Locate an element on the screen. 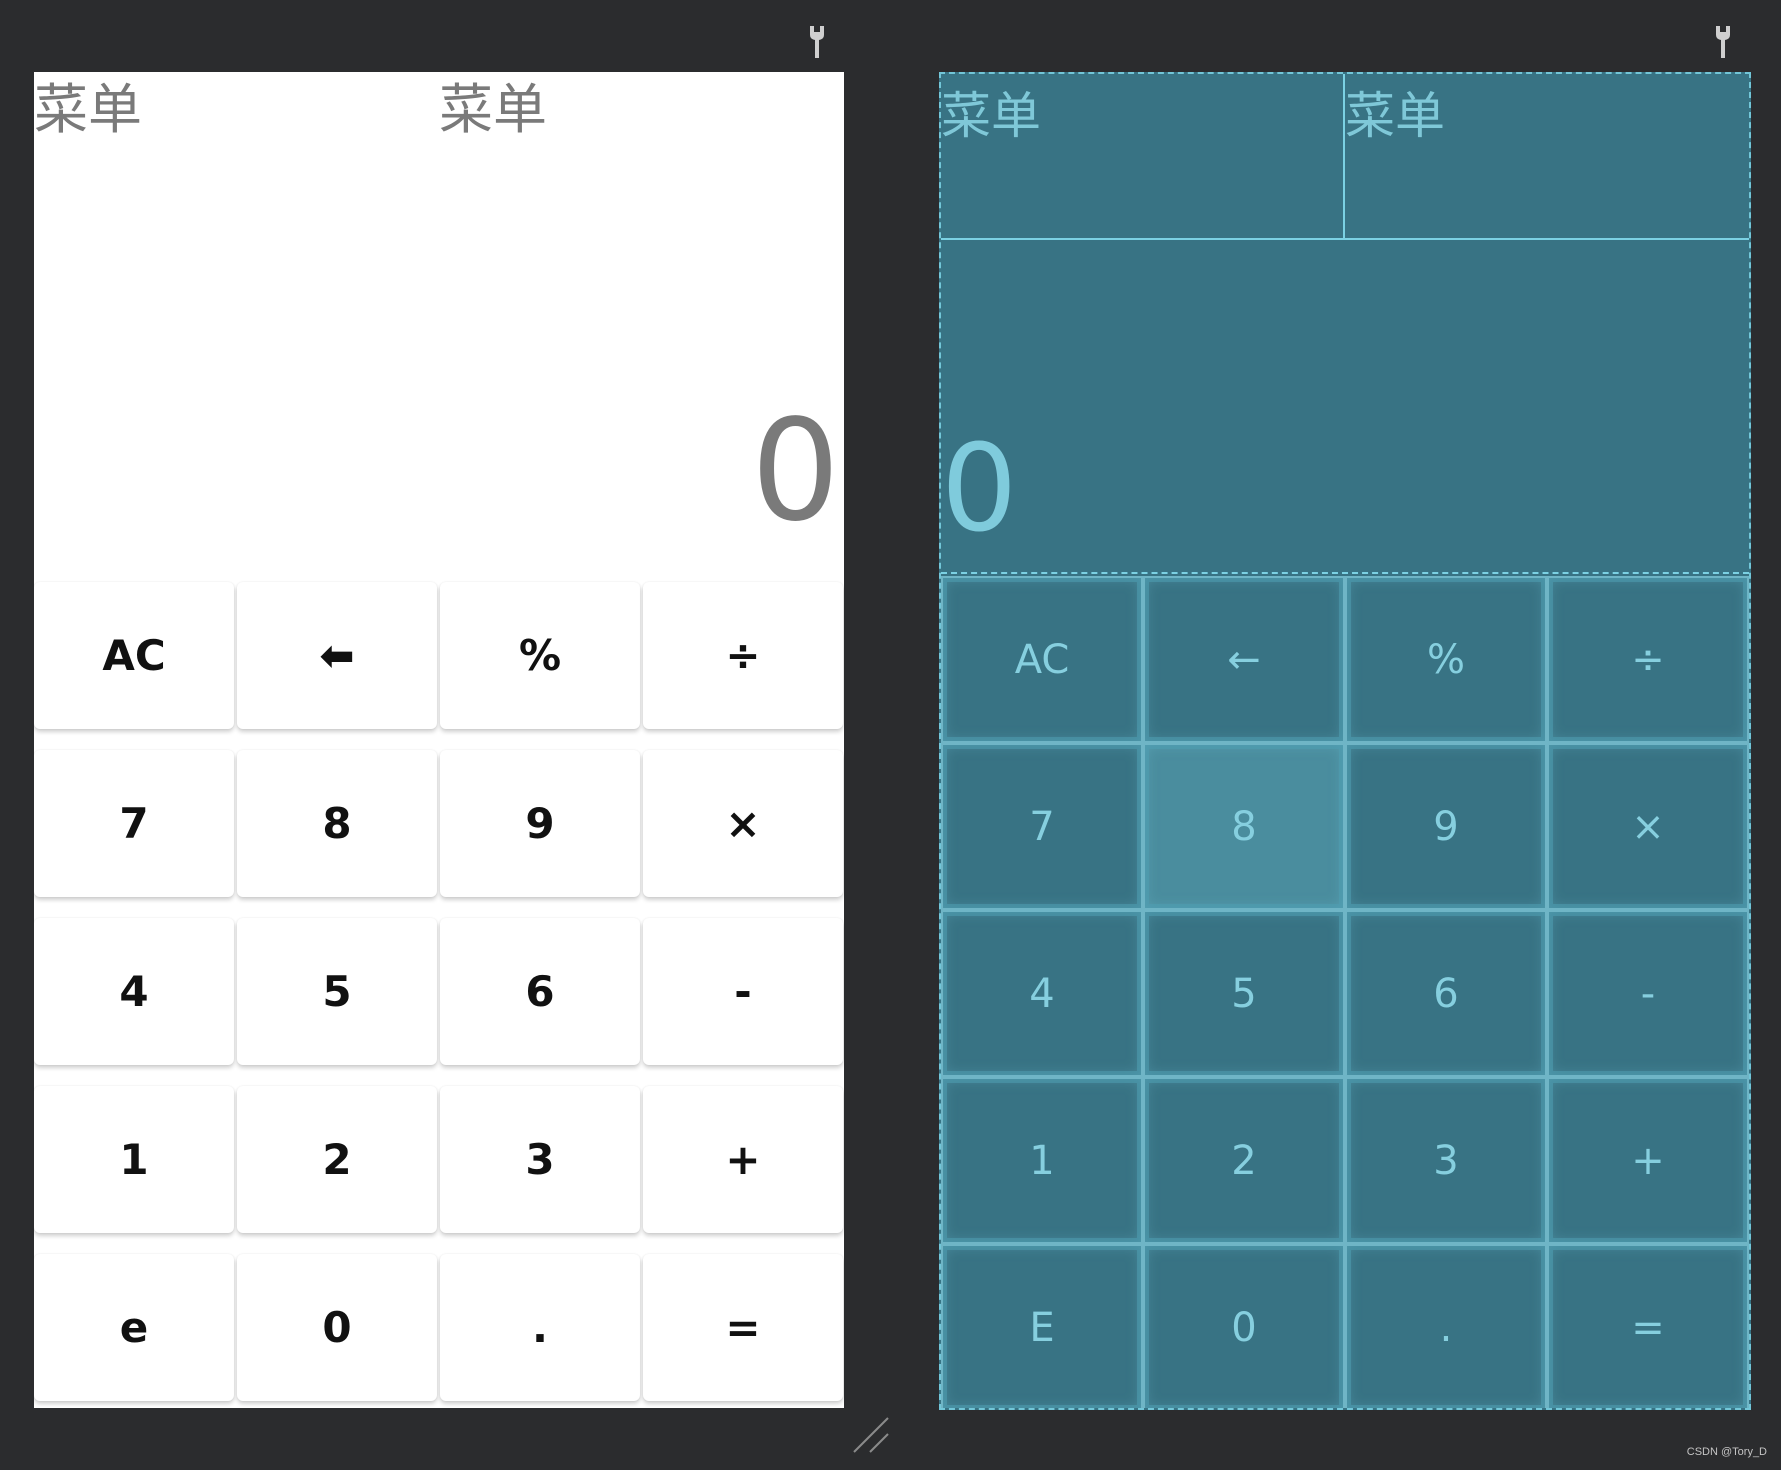  blueprint-display-box: 0 is located at coordinates (1345, 407).